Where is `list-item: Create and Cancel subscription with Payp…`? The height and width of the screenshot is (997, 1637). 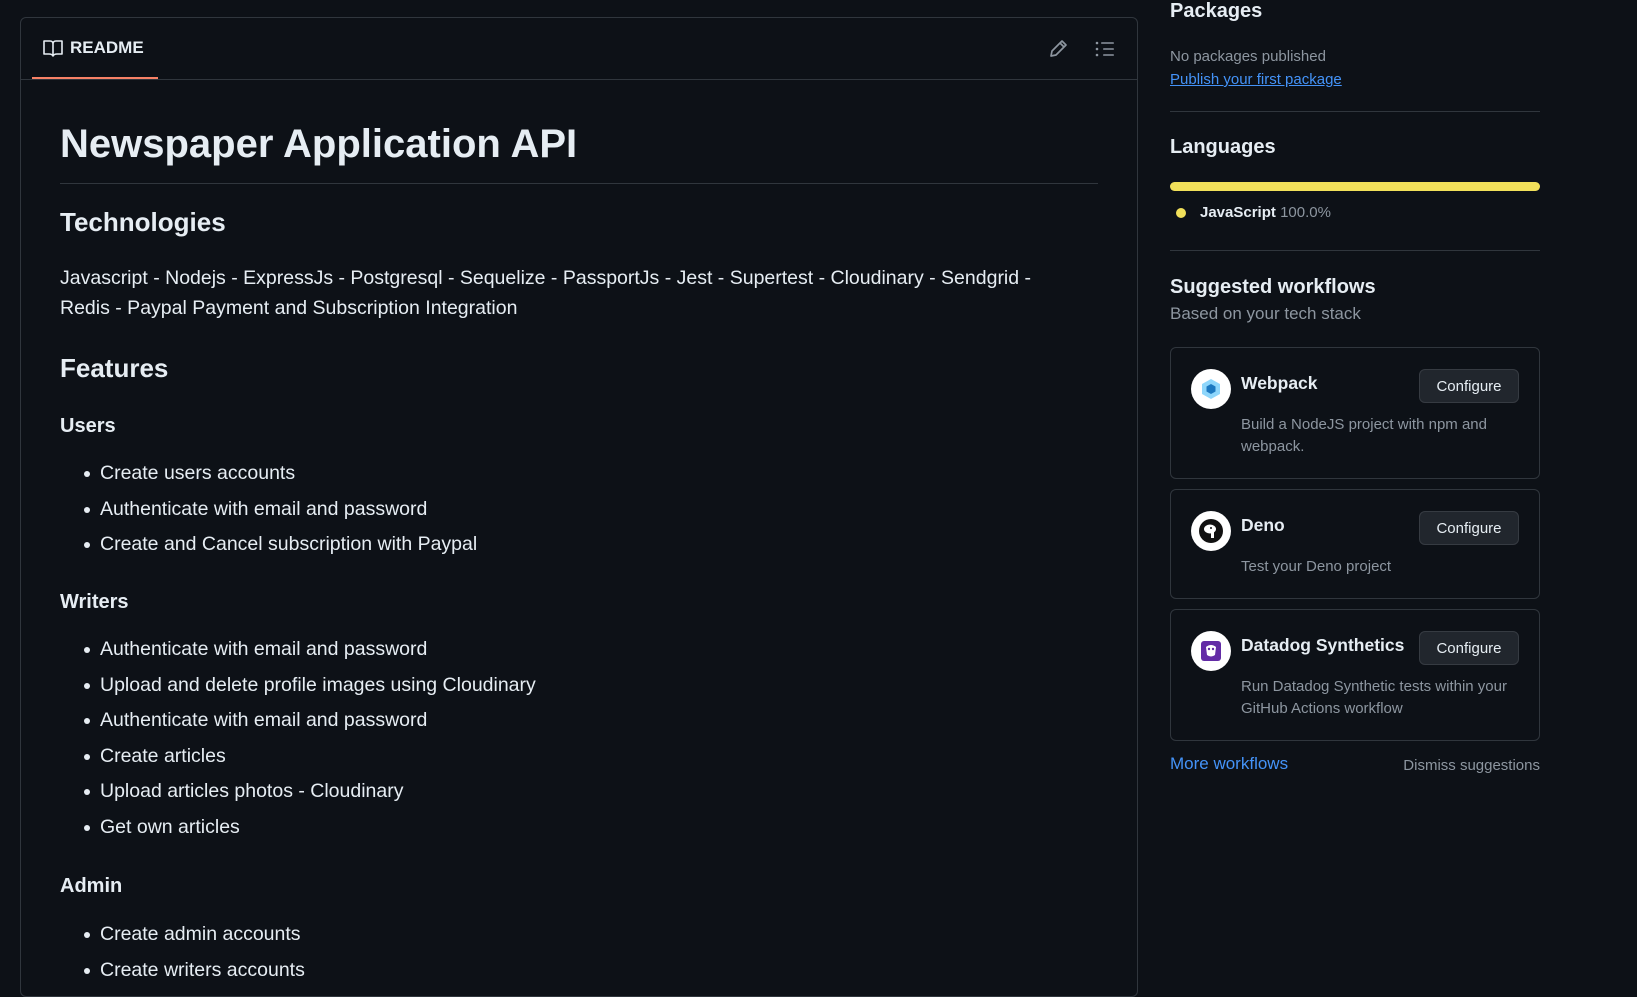
list-item: Create and Cancel subscription with Payp… is located at coordinates (268, 545).